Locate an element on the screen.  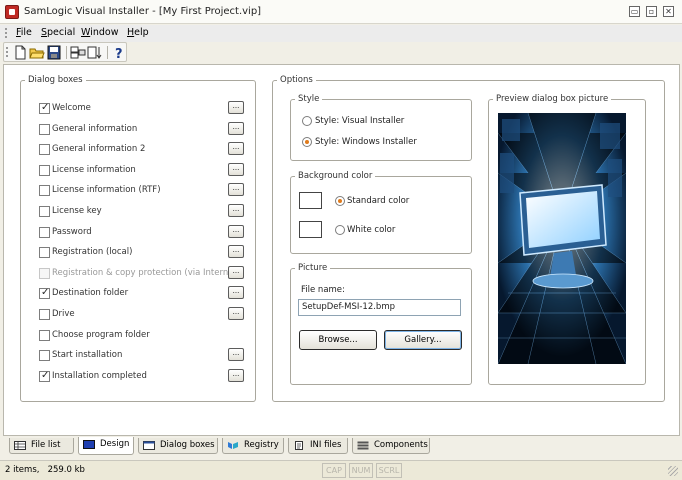
tab-ini-files: INI files is located at coordinates (318, 446).